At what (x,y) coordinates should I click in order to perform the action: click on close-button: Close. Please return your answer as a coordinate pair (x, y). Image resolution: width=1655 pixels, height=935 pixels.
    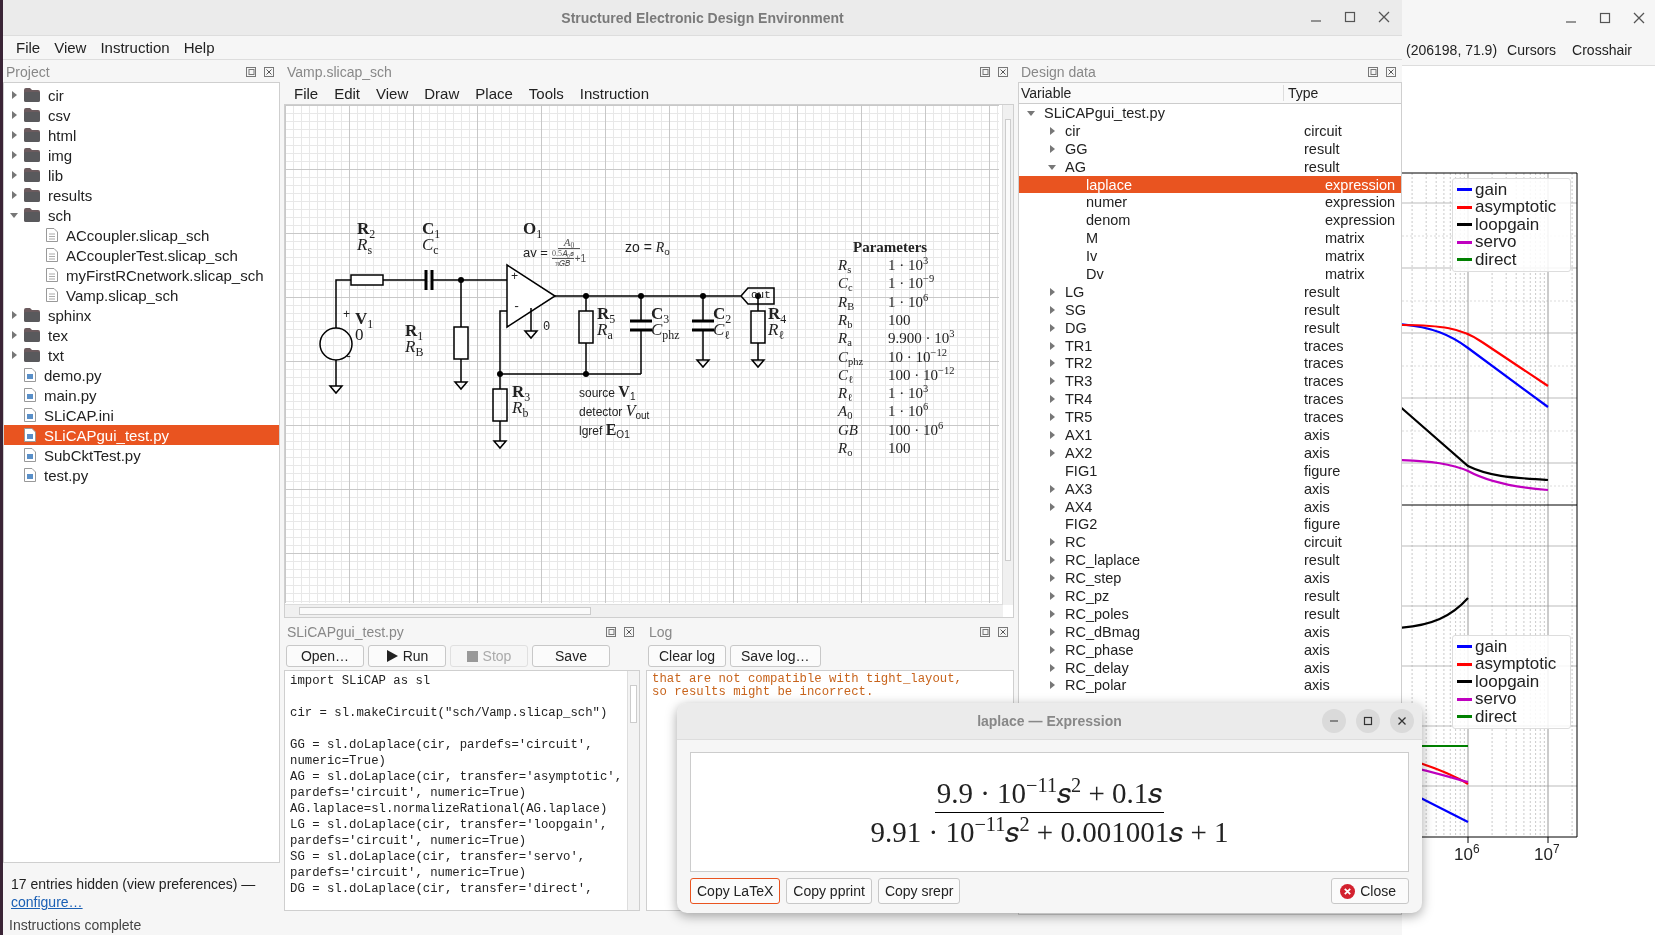
    Looking at the image, I should click on (1370, 891).